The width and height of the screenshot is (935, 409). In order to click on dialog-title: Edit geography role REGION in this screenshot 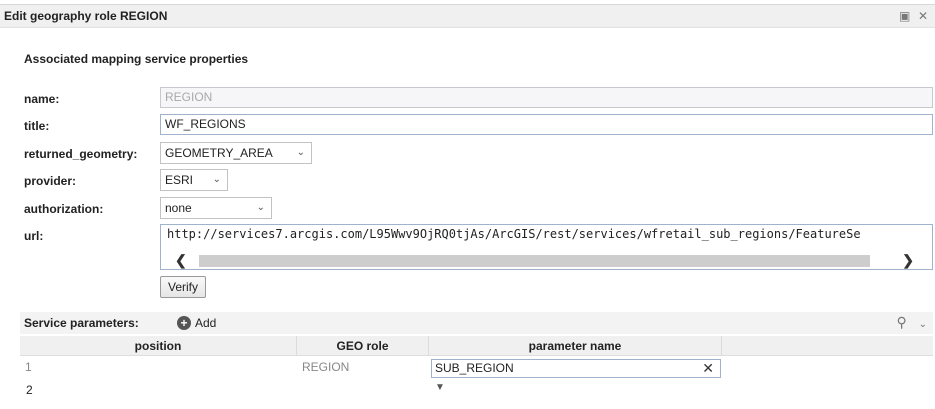, I will do `click(86, 16)`.